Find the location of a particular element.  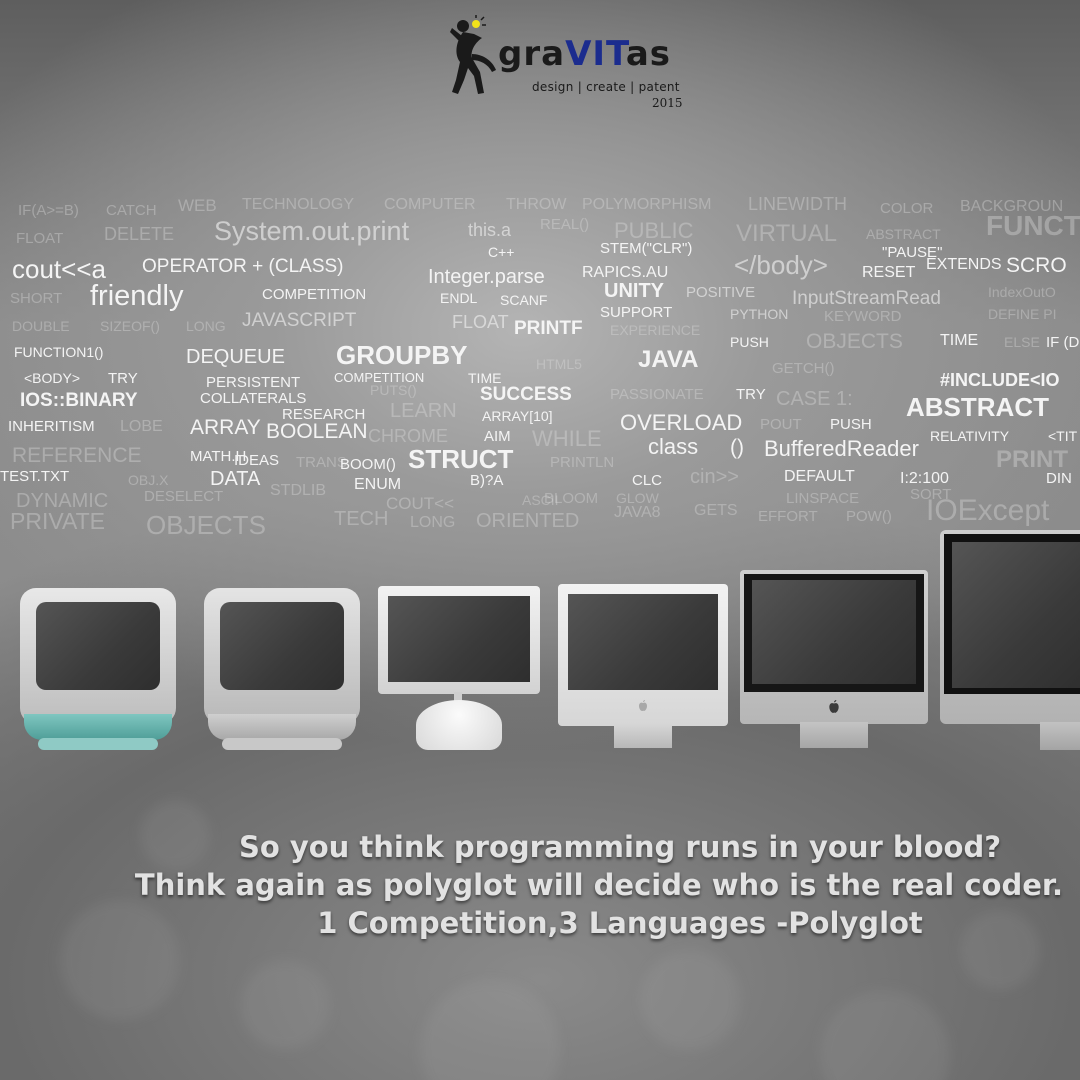

code-word: IDEAS is located at coordinates (257, 460).